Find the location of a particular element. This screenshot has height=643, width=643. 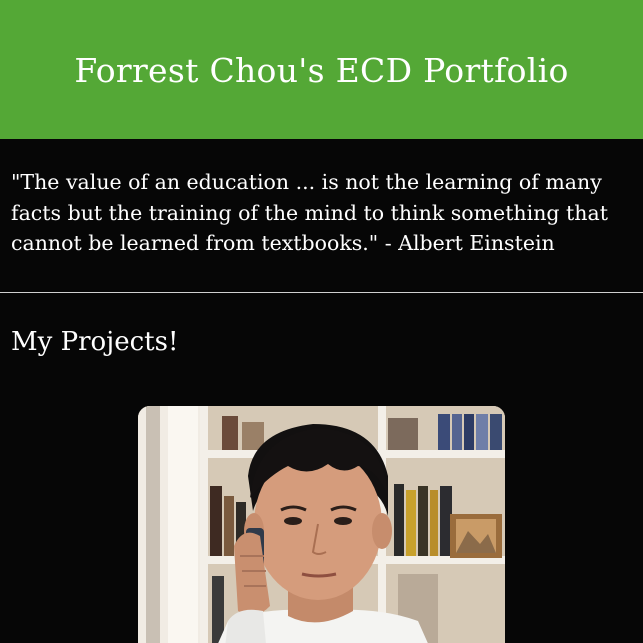

projects-heading: My Projects! is located at coordinates (95, 342).